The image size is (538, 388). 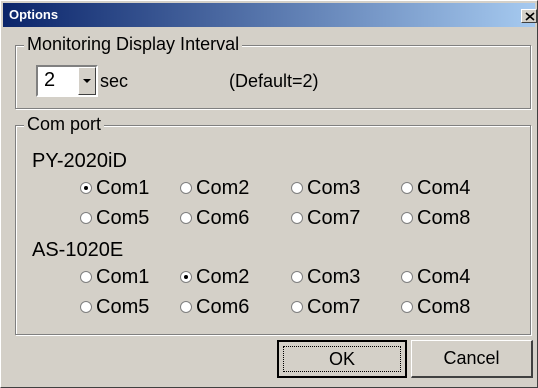 I want to click on radio-d0-com1: Com1, so click(x=114, y=188).